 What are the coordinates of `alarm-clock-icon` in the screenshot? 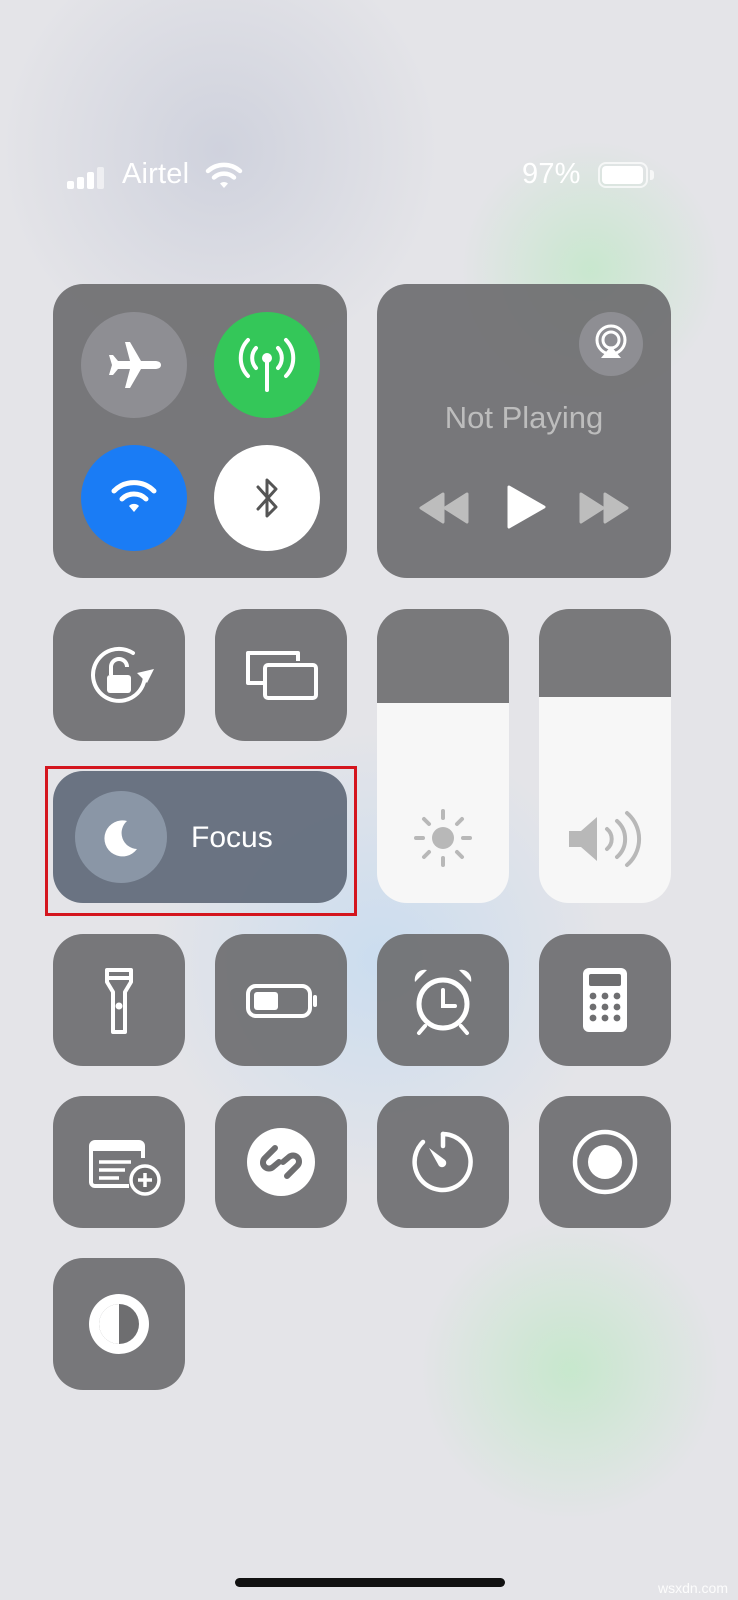 It's located at (443, 1002).